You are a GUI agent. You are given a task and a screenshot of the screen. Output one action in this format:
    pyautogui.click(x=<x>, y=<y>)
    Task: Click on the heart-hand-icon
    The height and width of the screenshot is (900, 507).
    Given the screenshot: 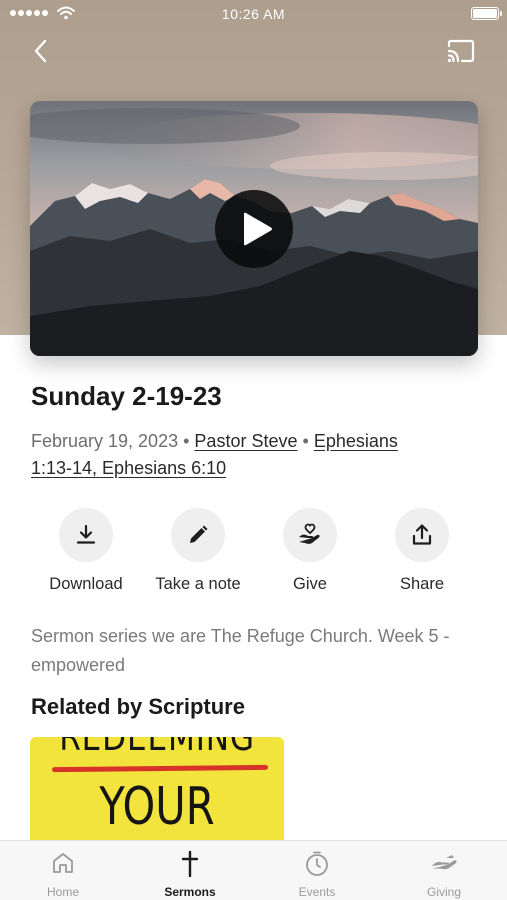 What is the action you would take?
    pyautogui.click(x=309, y=533)
    